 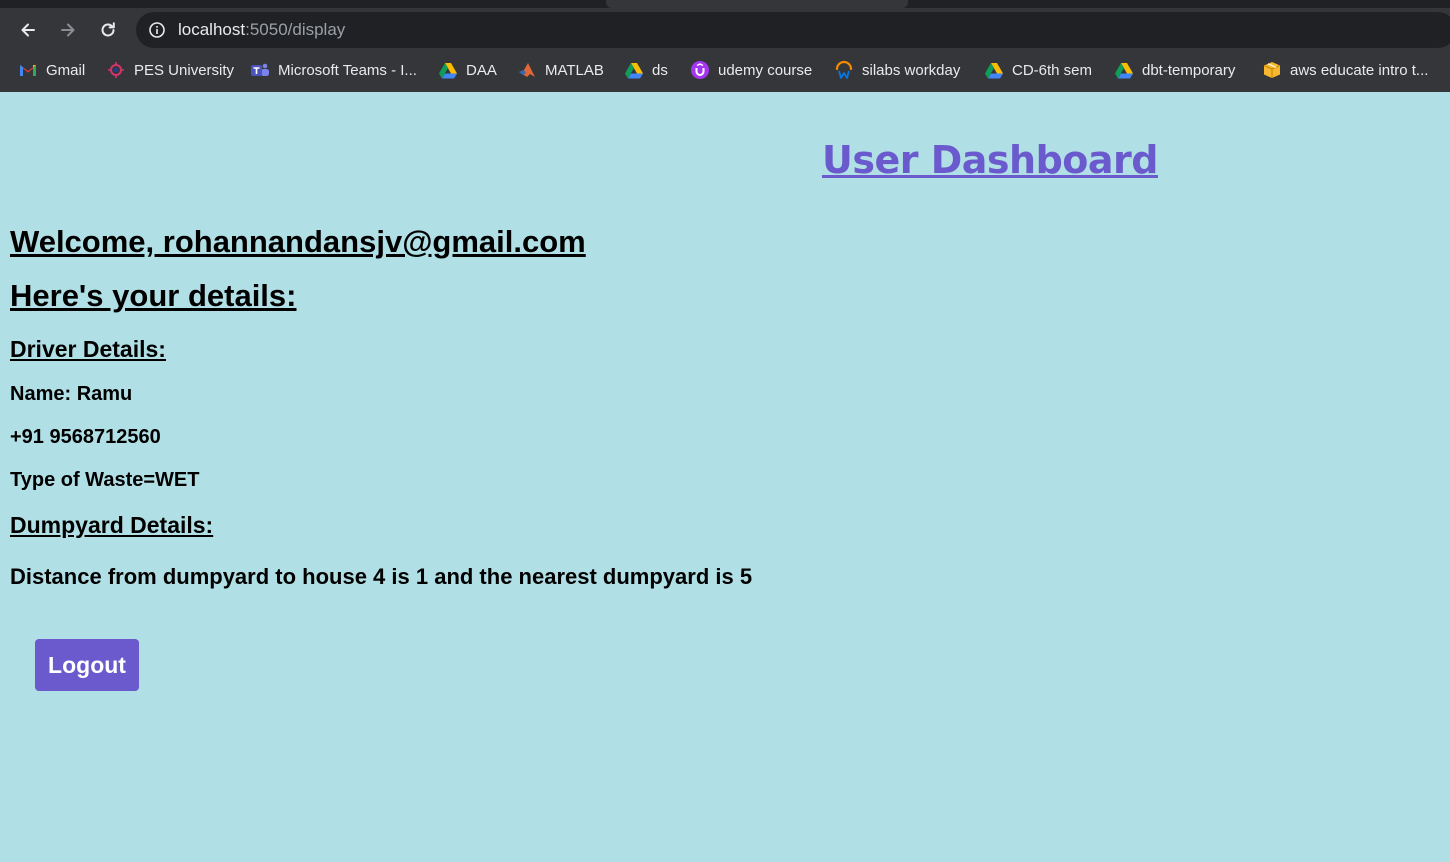 What do you see at coordinates (298, 241) in the screenshot?
I see `welcome-heading: Welcome, rohannandansjv@gmail.com` at bounding box center [298, 241].